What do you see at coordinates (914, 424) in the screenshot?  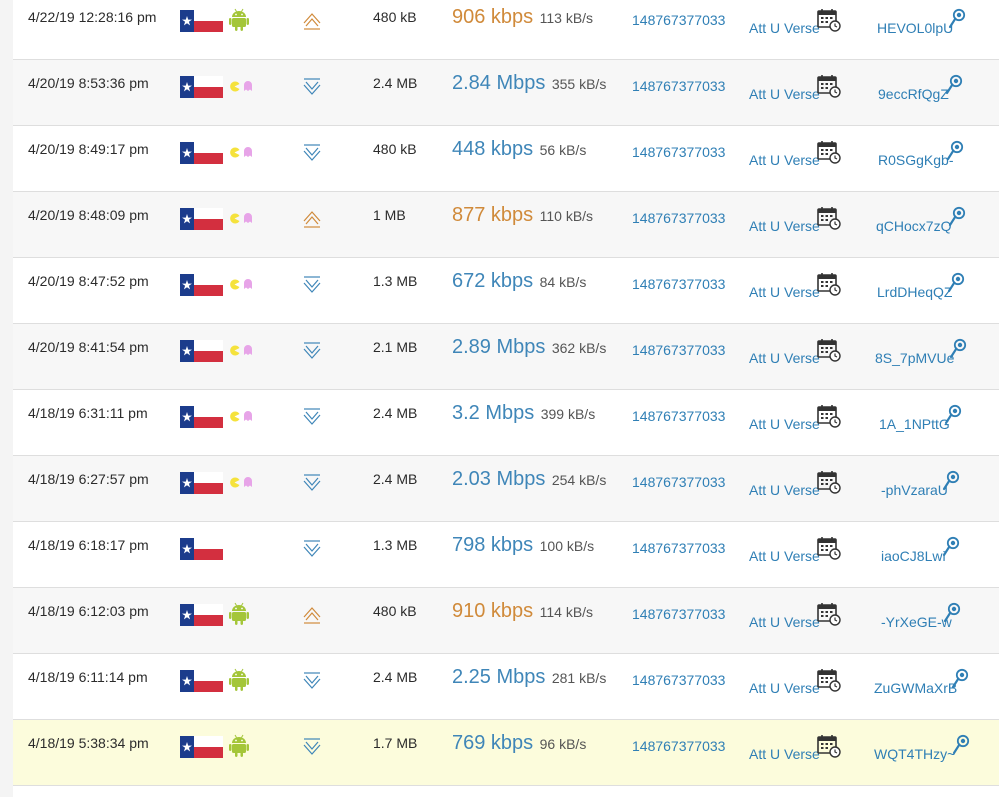 I see `row-result-id-link: 1A_1NPttG` at bounding box center [914, 424].